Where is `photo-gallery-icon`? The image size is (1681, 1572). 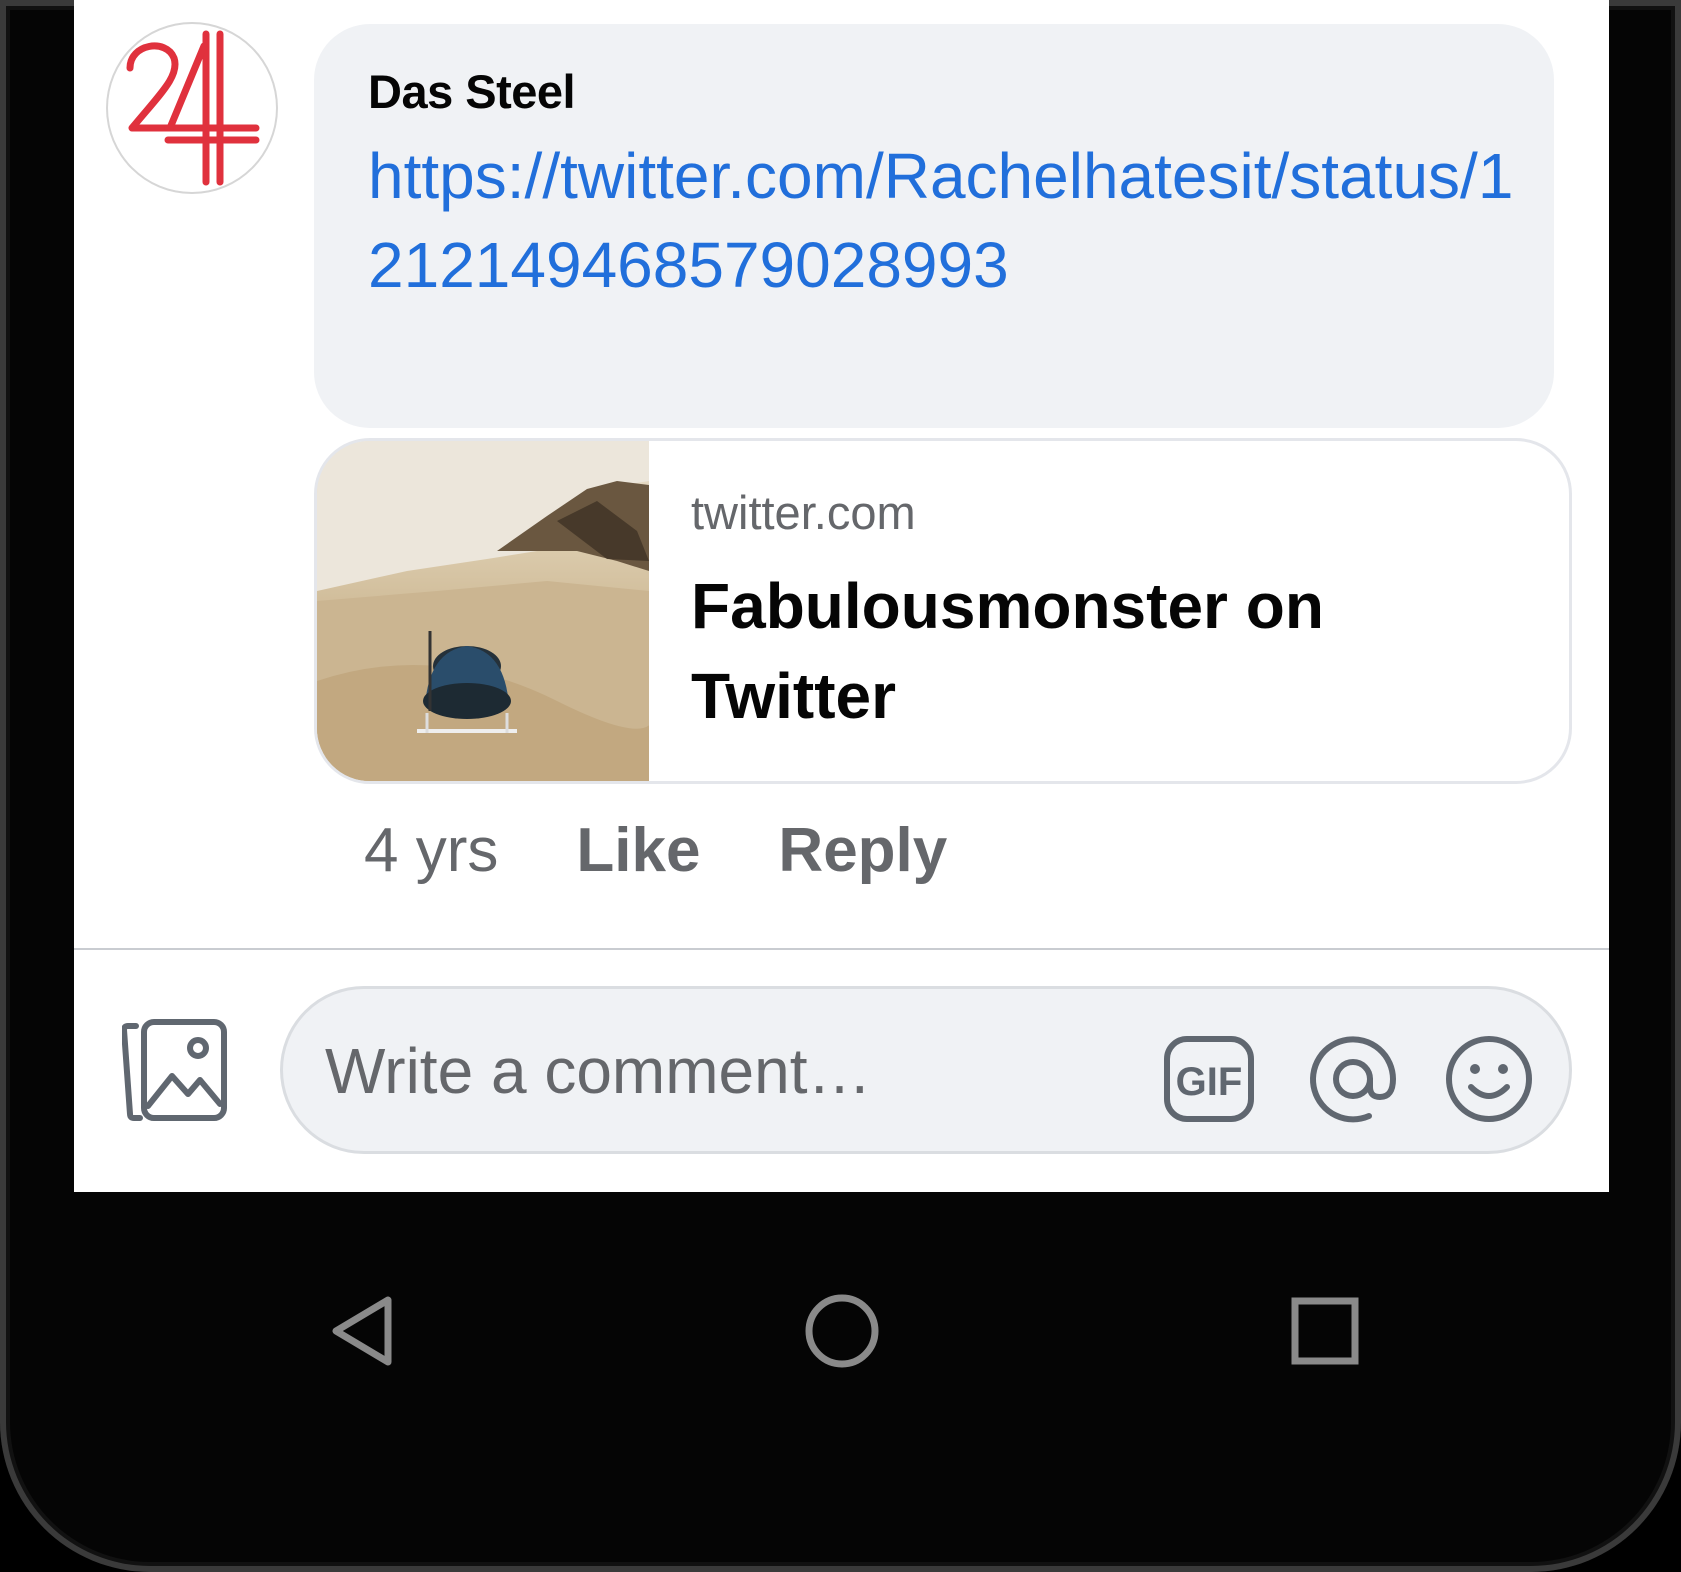 photo-gallery-icon is located at coordinates (177, 1071).